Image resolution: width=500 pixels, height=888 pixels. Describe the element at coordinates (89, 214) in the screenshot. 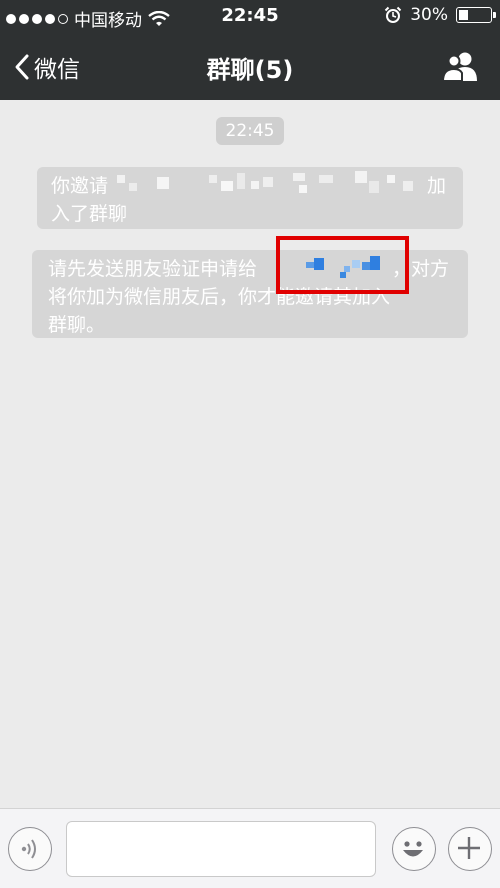

I see `message-text-line2: 入了群聊` at that location.